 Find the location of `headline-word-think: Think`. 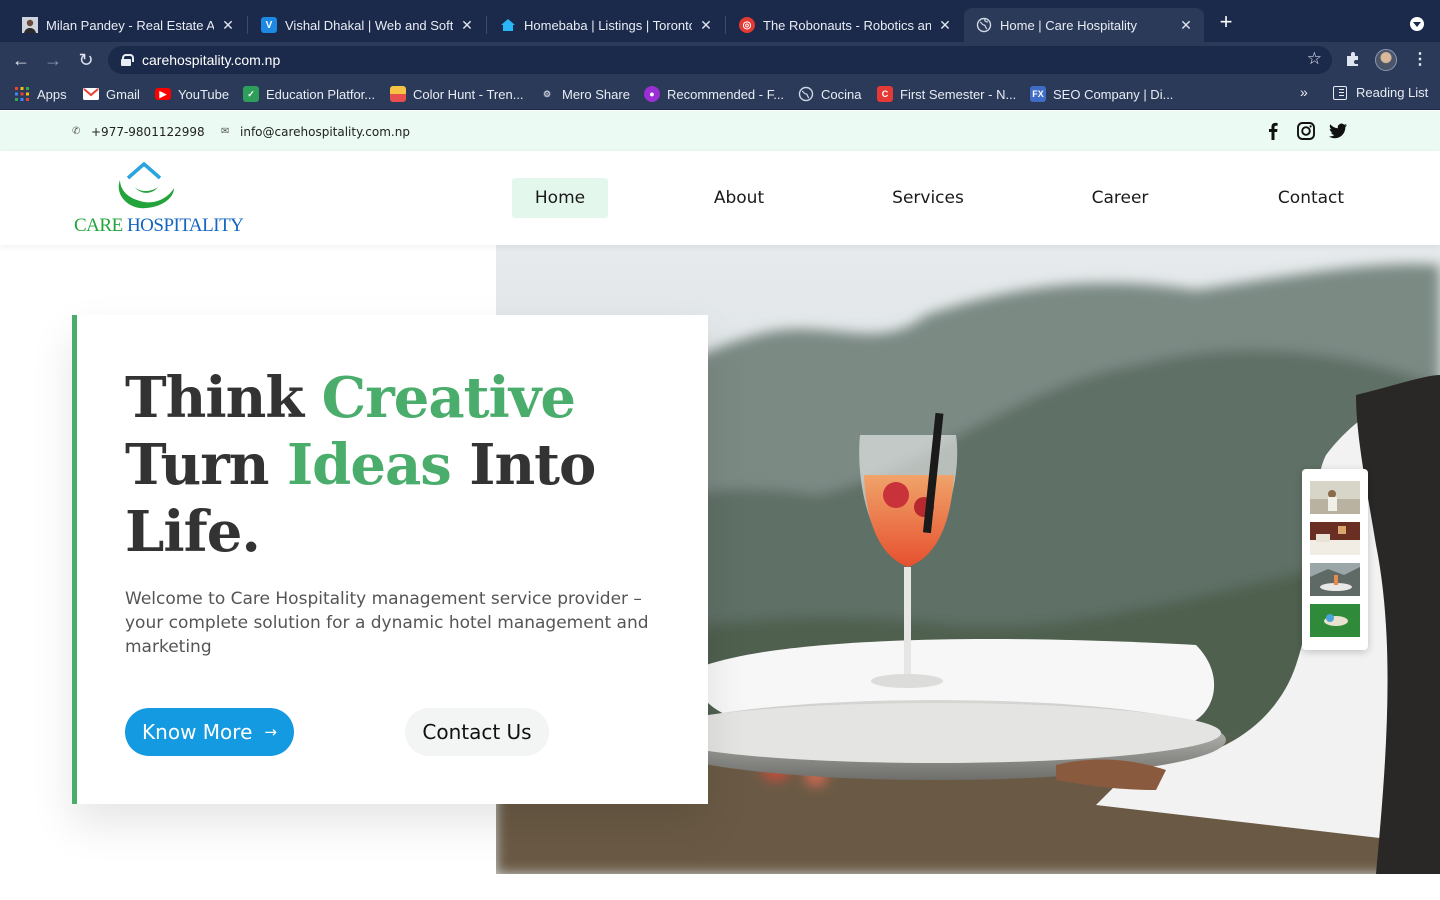

headline-word-think: Think is located at coordinates (223, 398).